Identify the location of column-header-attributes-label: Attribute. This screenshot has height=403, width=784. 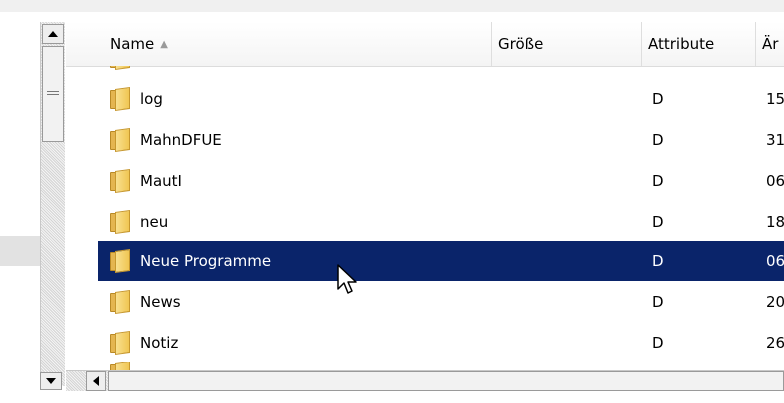
(681, 44).